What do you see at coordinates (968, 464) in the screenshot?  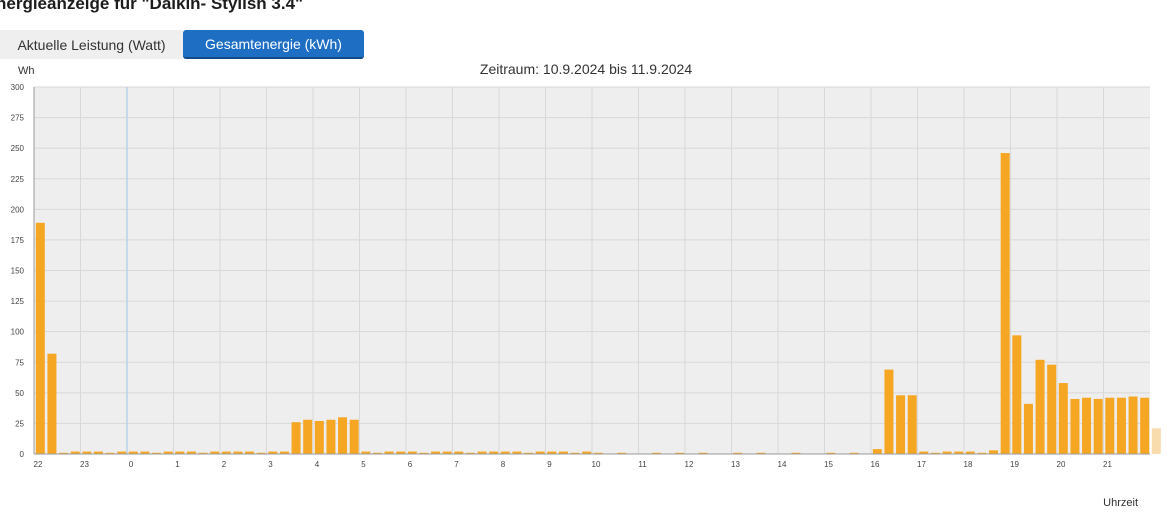 I see `x-tick-label: 18` at bounding box center [968, 464].